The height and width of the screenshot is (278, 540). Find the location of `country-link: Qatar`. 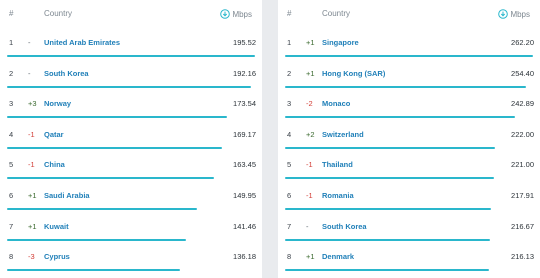

country-link: Qatar is located at coordinates (54, 134).